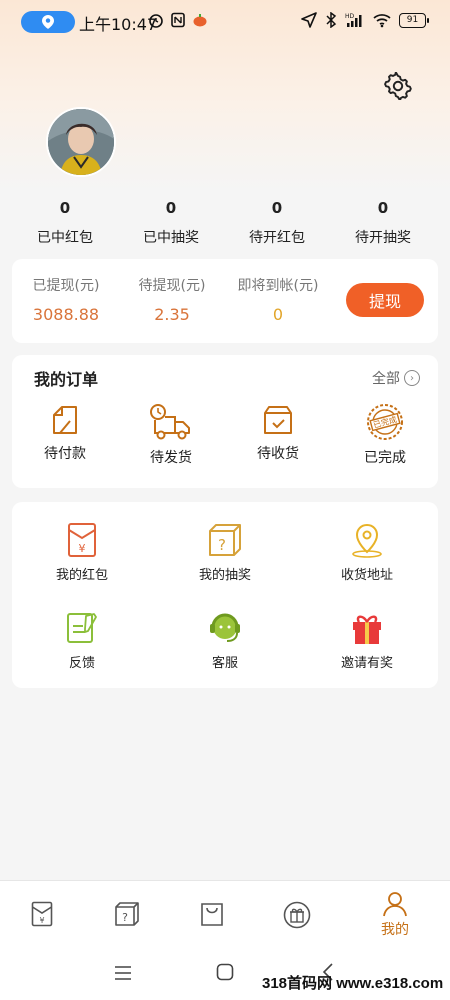  Describe the element at coordinates (65, 454) in the screenshot. I see `order-label: 待付款` at that location.